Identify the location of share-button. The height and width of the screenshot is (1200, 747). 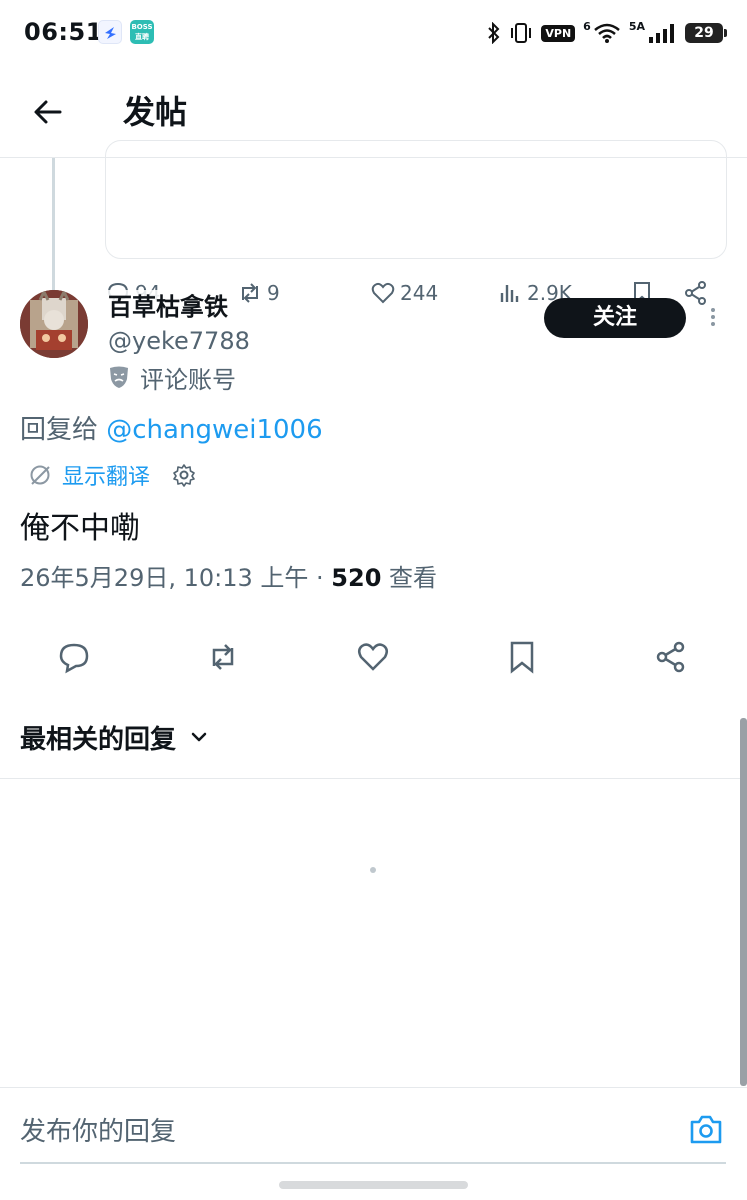
(671, 657).